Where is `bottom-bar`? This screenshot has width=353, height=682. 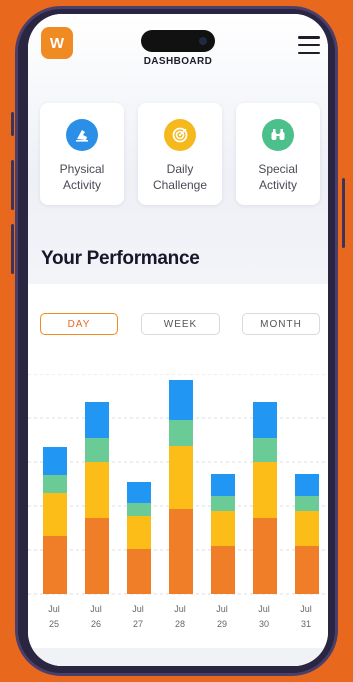 bottom-bar is located at coordinates (178, 657).